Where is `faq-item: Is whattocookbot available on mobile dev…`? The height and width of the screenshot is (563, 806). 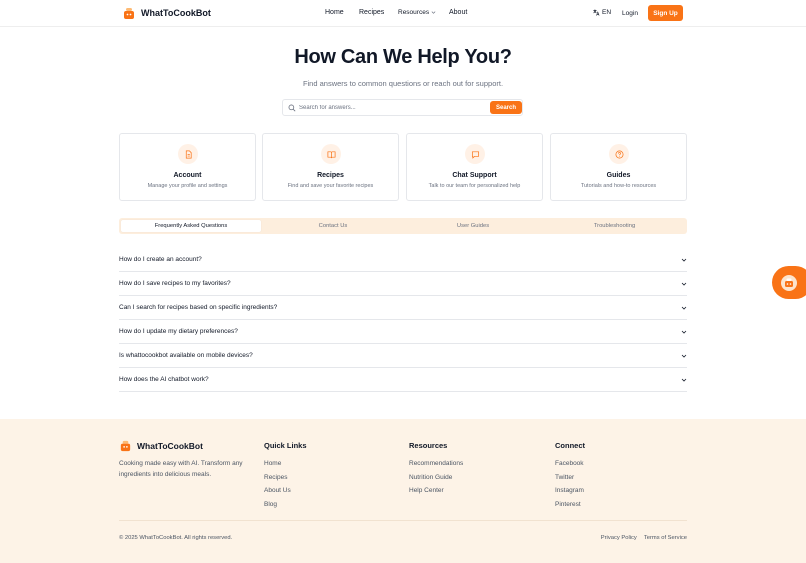
faq-item: Is whattocookbot available on mobile dev… is located at coordinates (403, 356).